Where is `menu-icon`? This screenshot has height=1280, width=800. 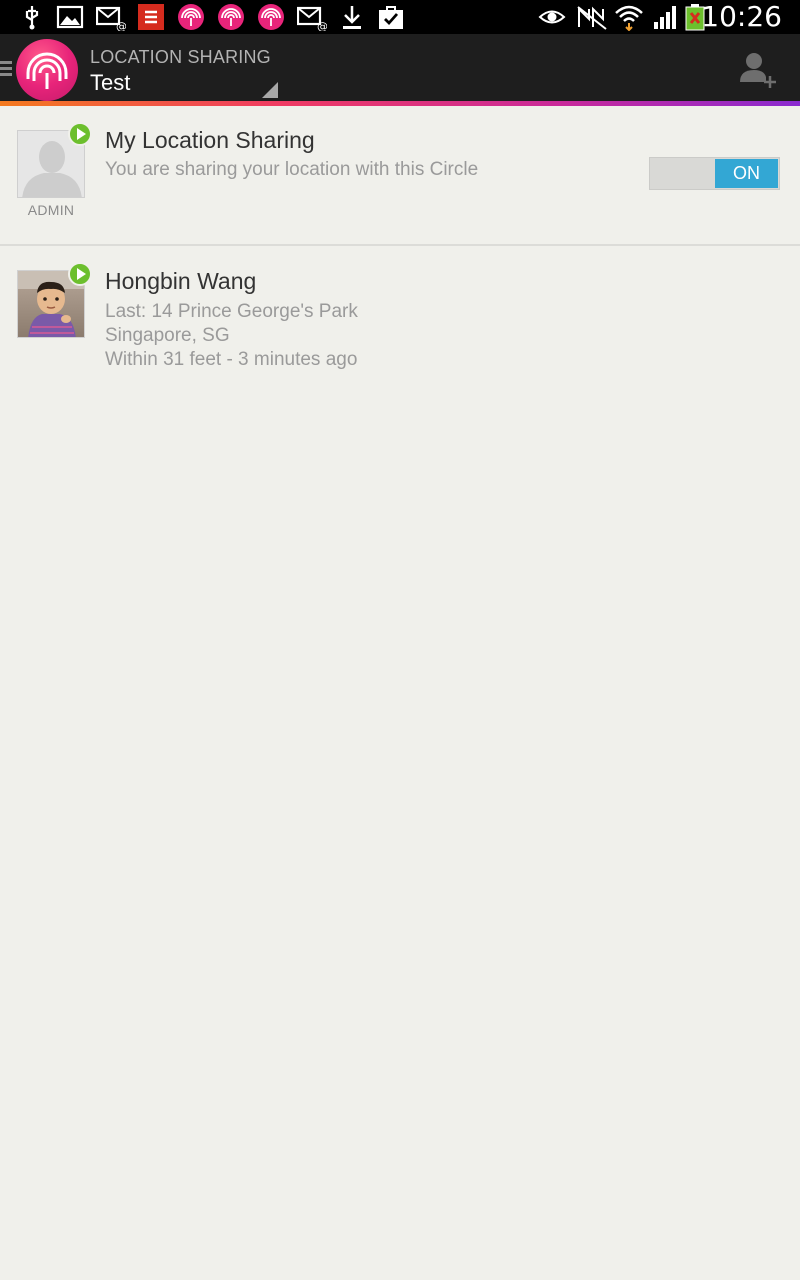 menu-icon is located at coordinates (6, 69).